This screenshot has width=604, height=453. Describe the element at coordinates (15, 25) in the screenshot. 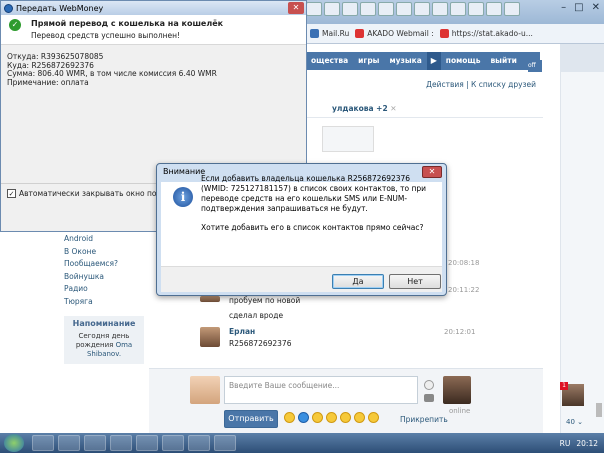

I see `success-check-icon: ✓` at that location.